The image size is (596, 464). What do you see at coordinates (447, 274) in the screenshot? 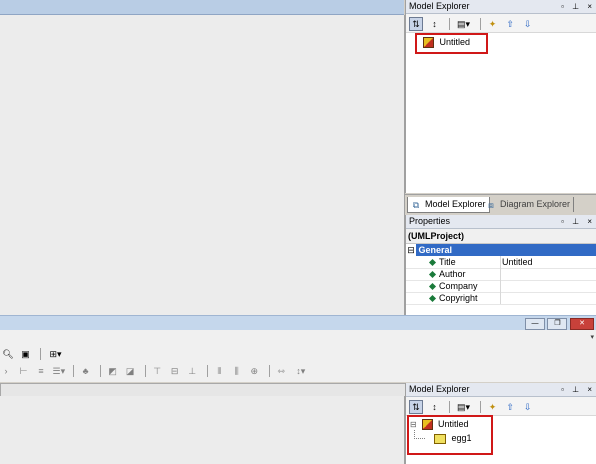
I see `property-name: Author` at bounding box center [447, 274].